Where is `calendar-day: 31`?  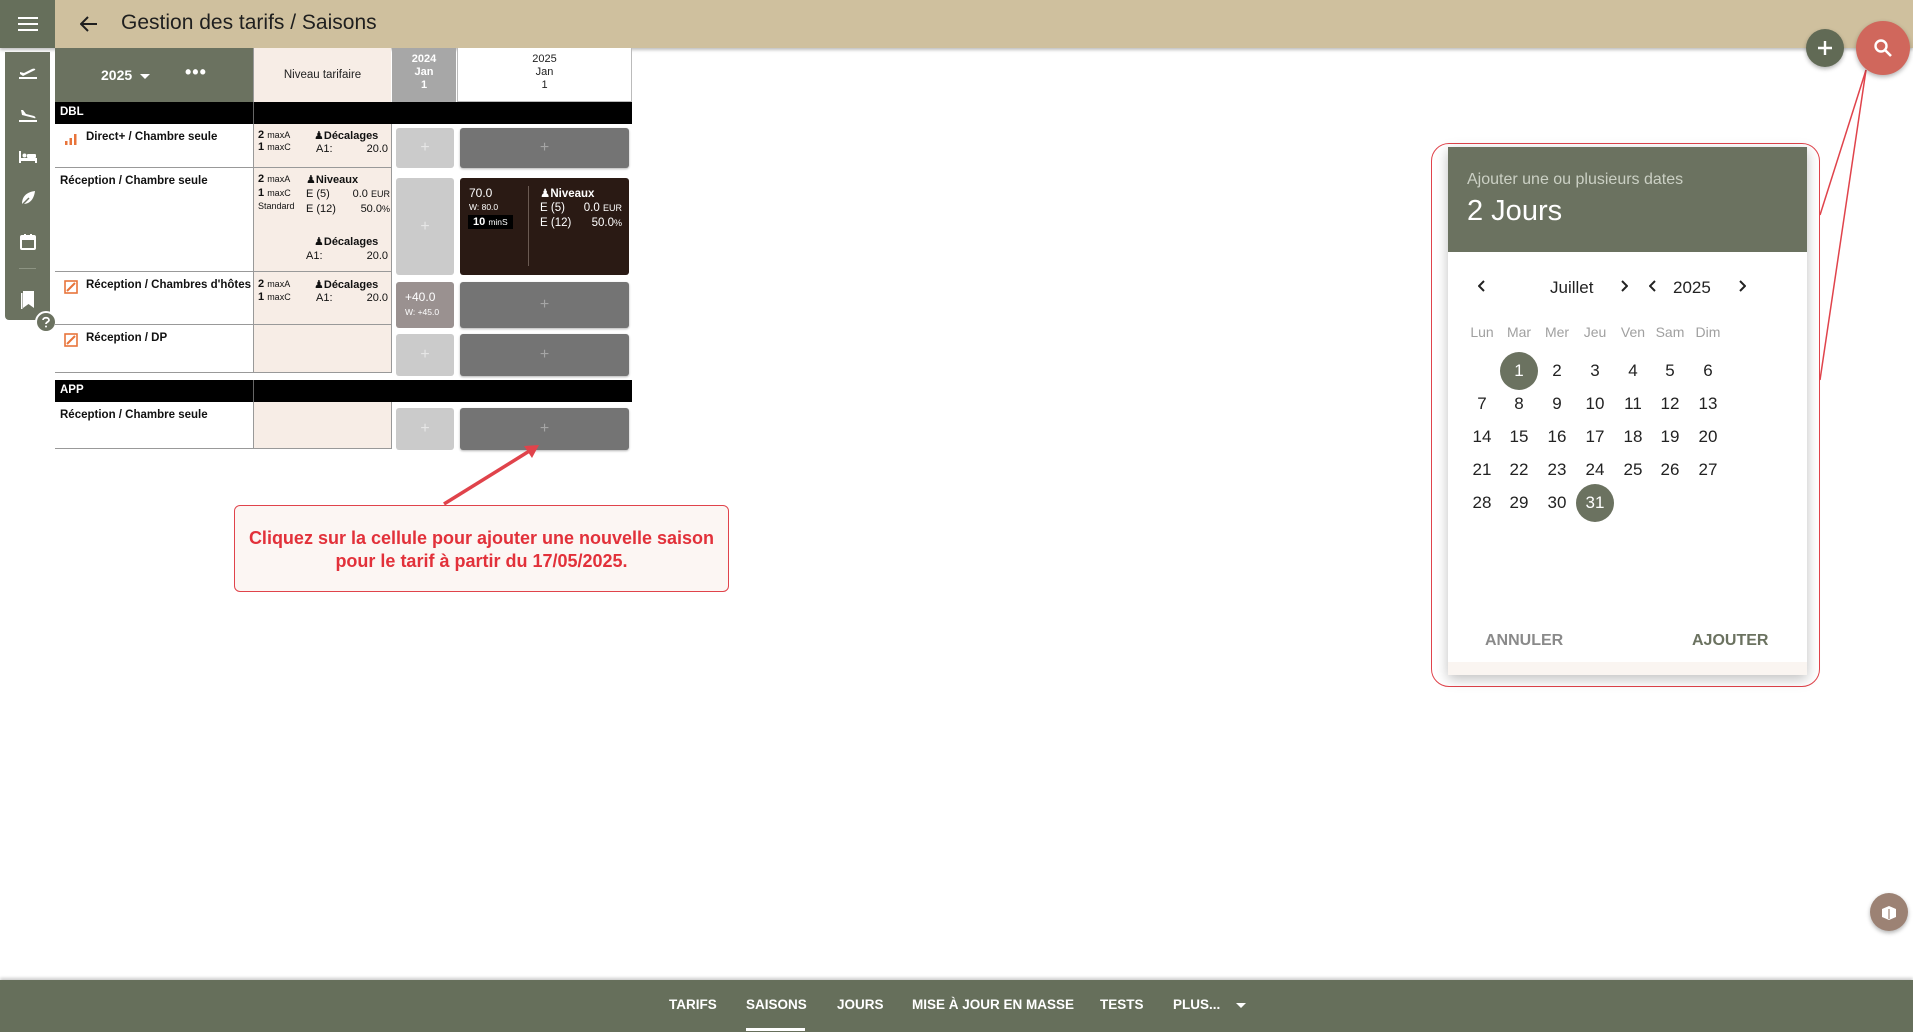
calendar-day: 31 is located at coordinates (1595, 503).